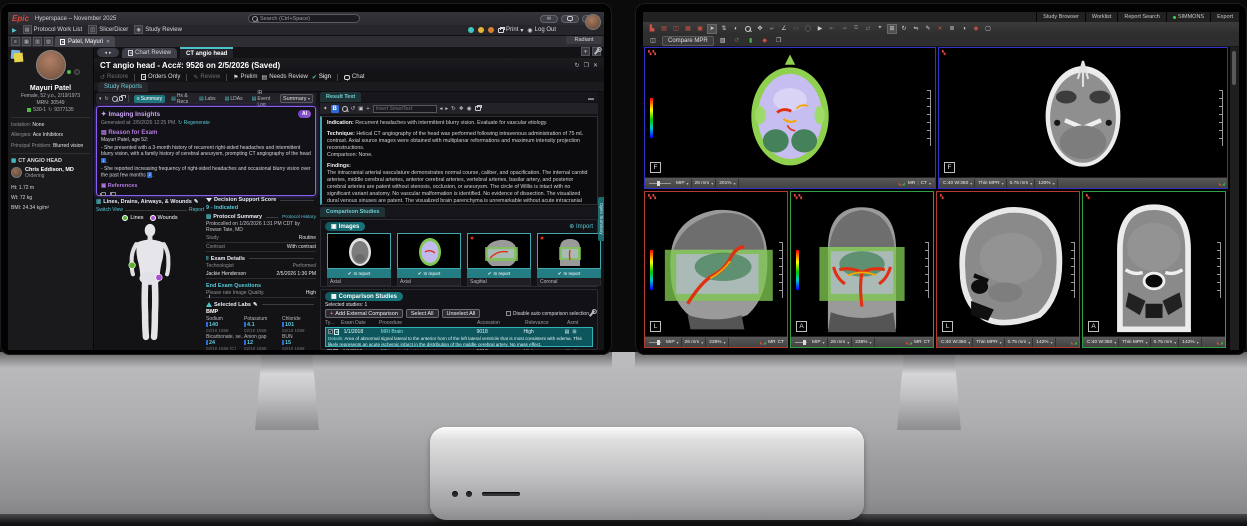  Describe the element at coordinates (916, 29) in the screenshot. I see `flip-icon: ⇋` at that location.